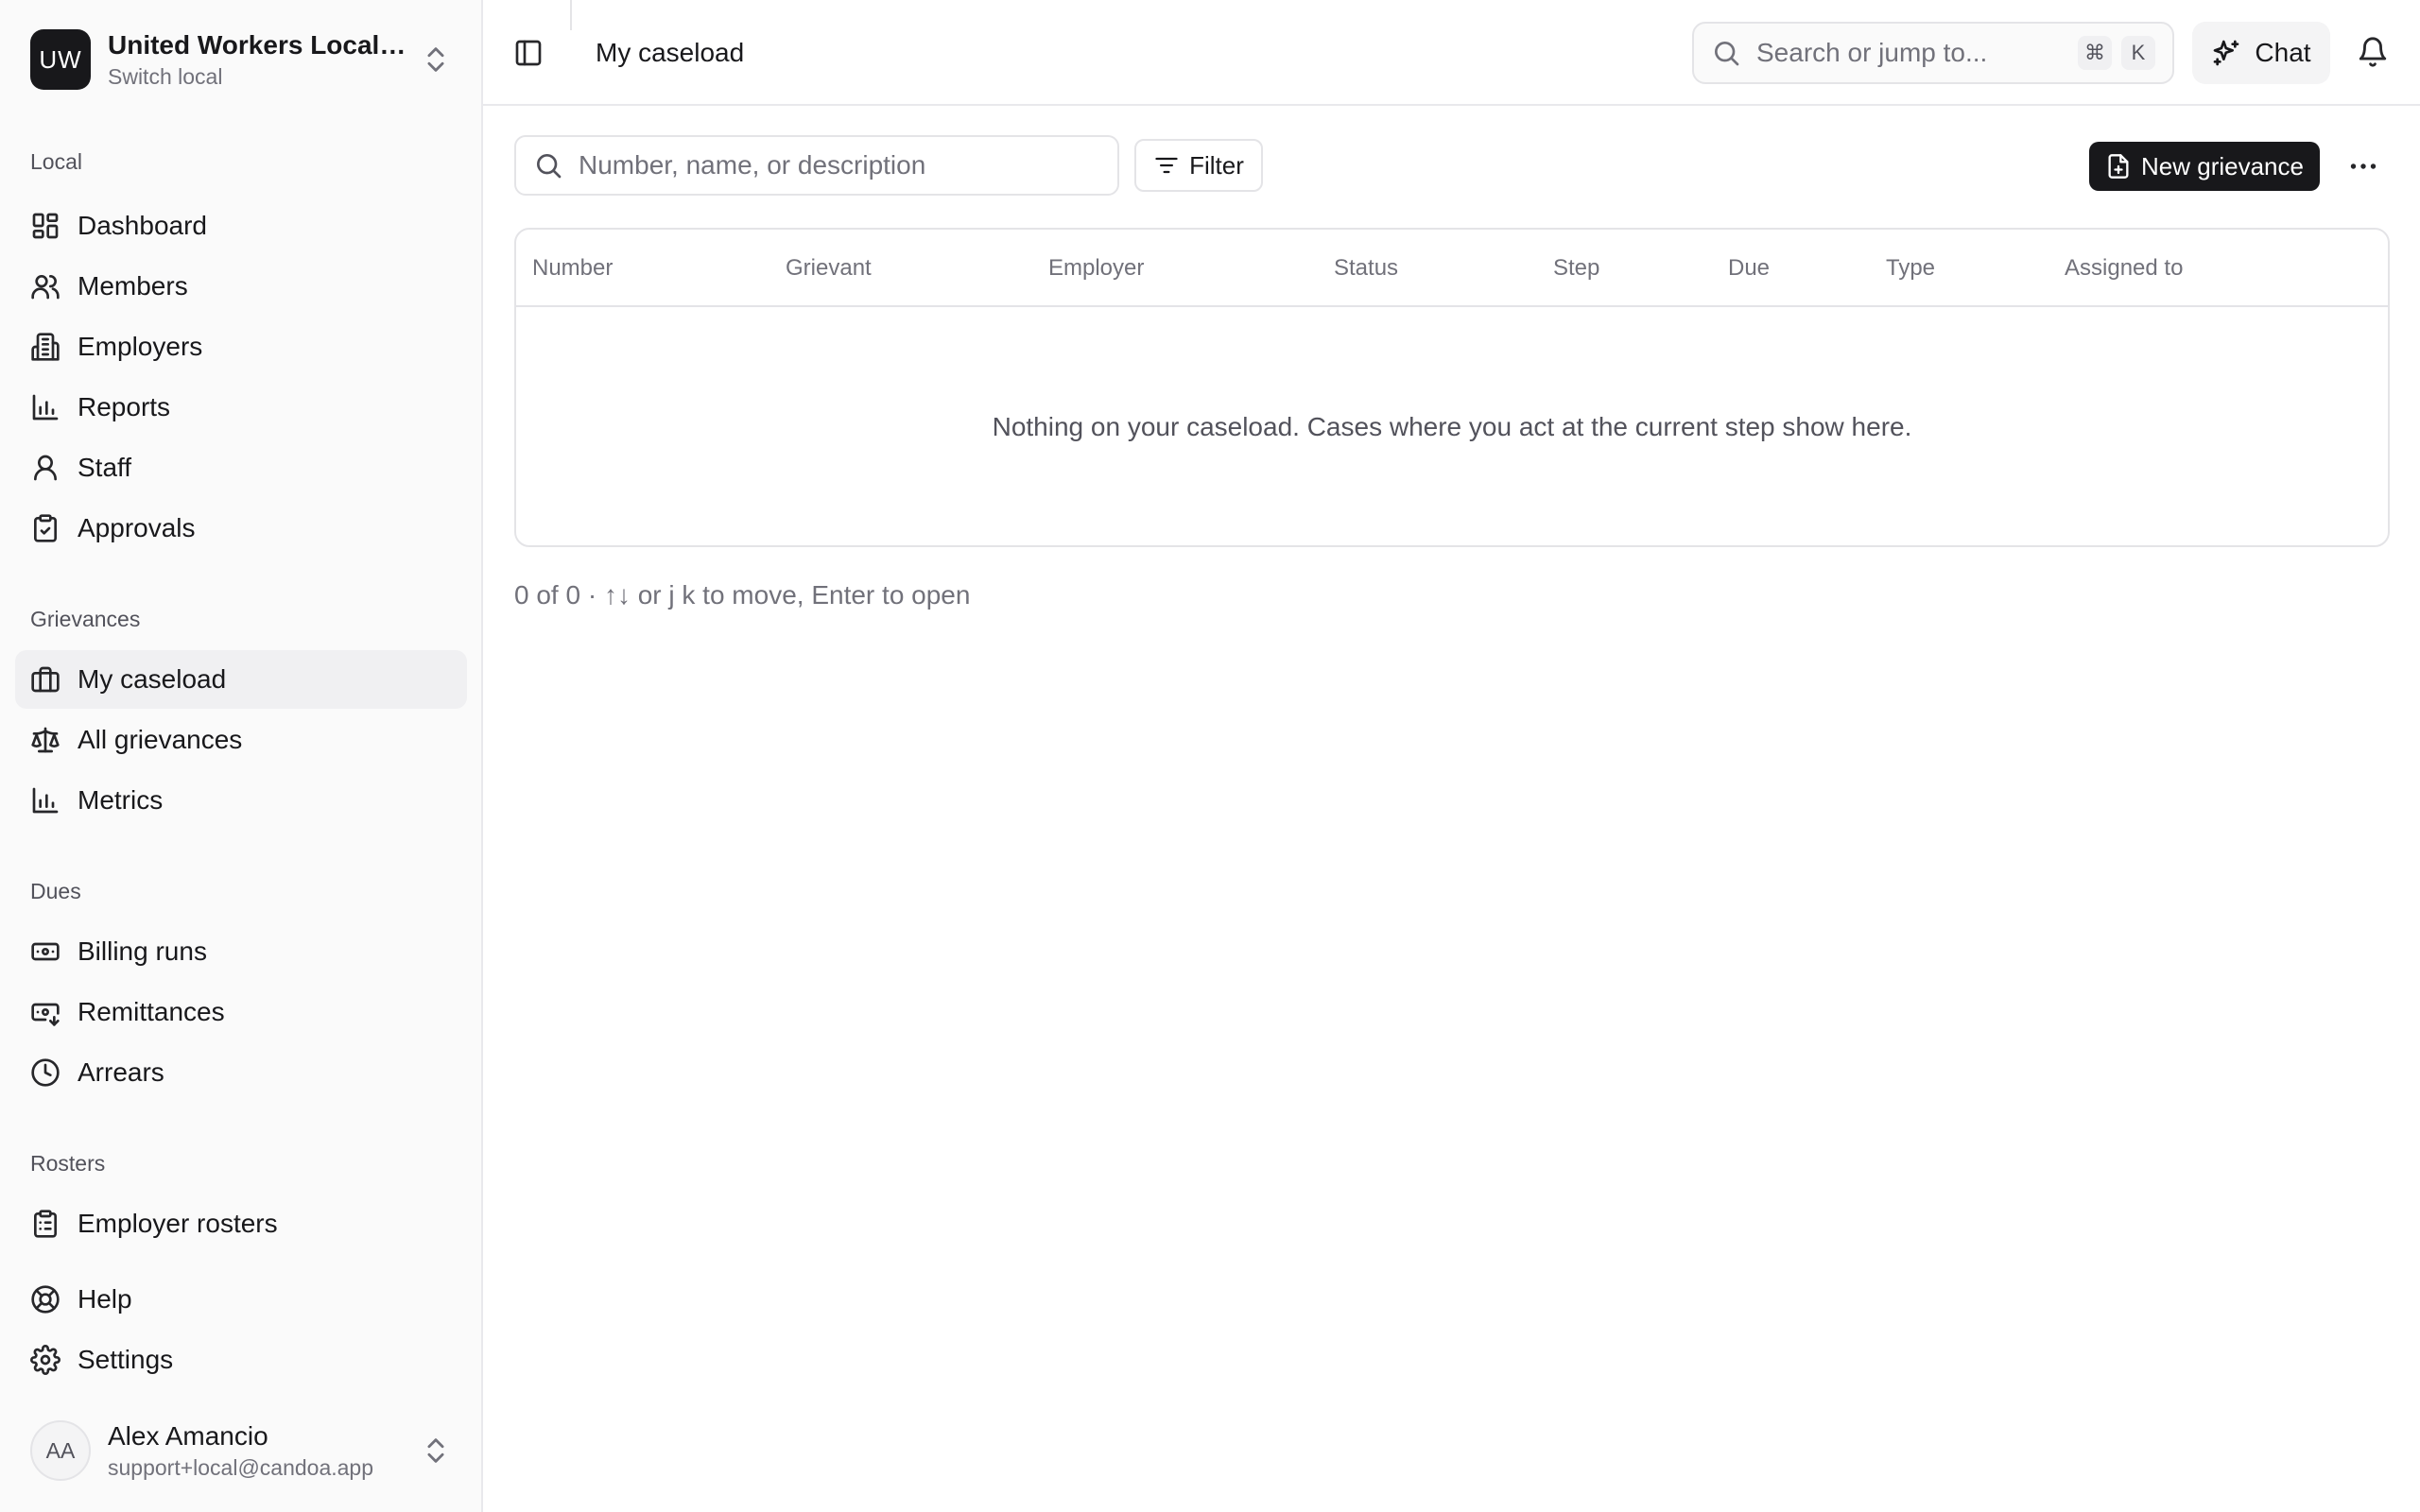 Image resolution: width=2420 pixels, height=1512 pixels. I want to click on users-icon, so click(45, 287).